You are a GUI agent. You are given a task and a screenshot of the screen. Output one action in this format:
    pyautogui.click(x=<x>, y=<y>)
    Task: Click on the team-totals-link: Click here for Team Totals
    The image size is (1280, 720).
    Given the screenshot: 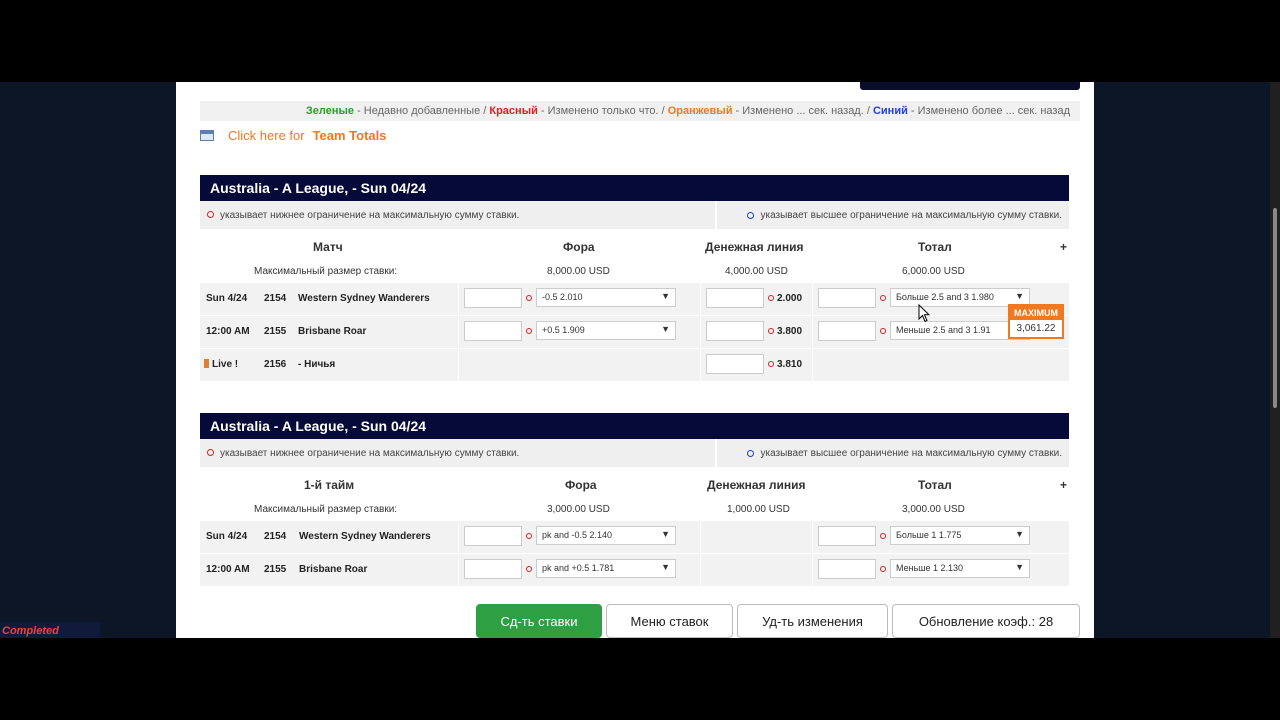 What is the action you would take?
    pyautogui.click(x=293, y=135)
    